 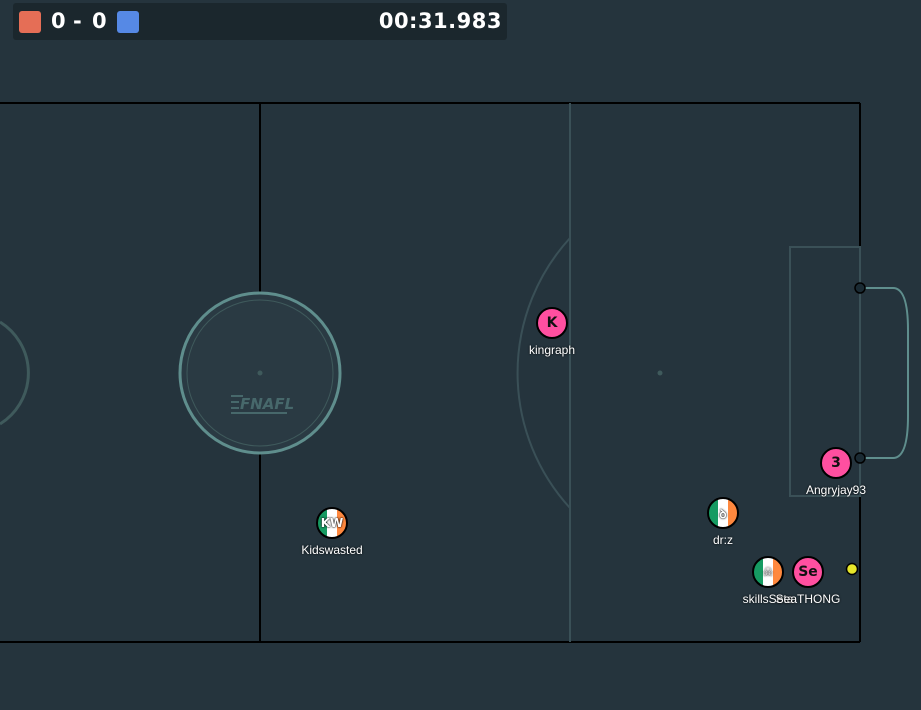 I want to click on player-disc: KW, so click(x=332, y=523).